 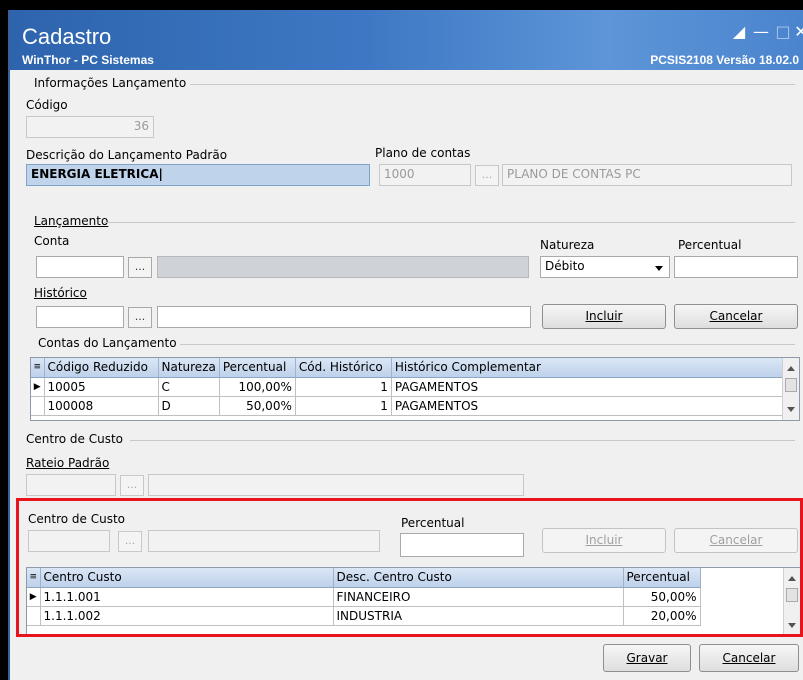 What do you see at coordinates (88, 60) in the screenshot?
I see `window-subtitle: WinThor - PC Sistemas` at bounding box center [88, 60].